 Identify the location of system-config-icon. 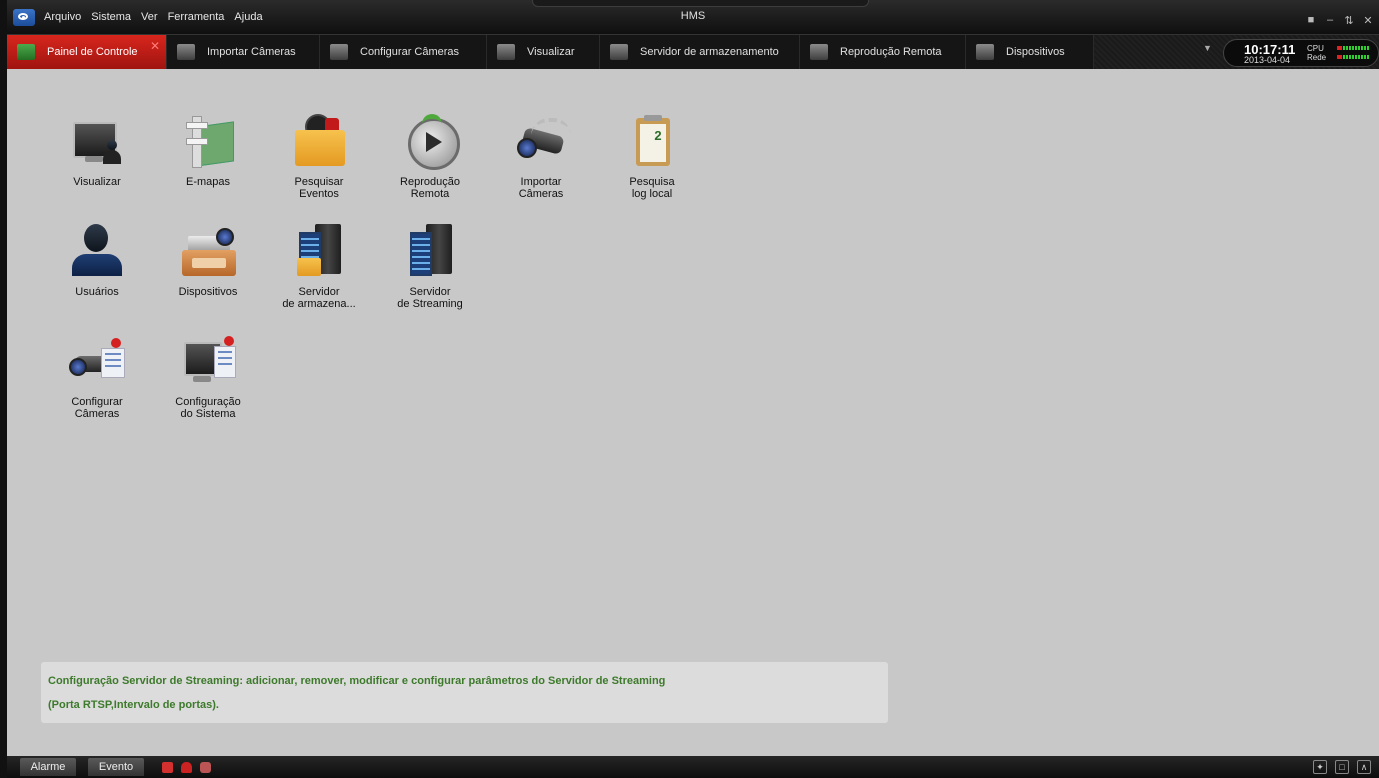
(208, 362).